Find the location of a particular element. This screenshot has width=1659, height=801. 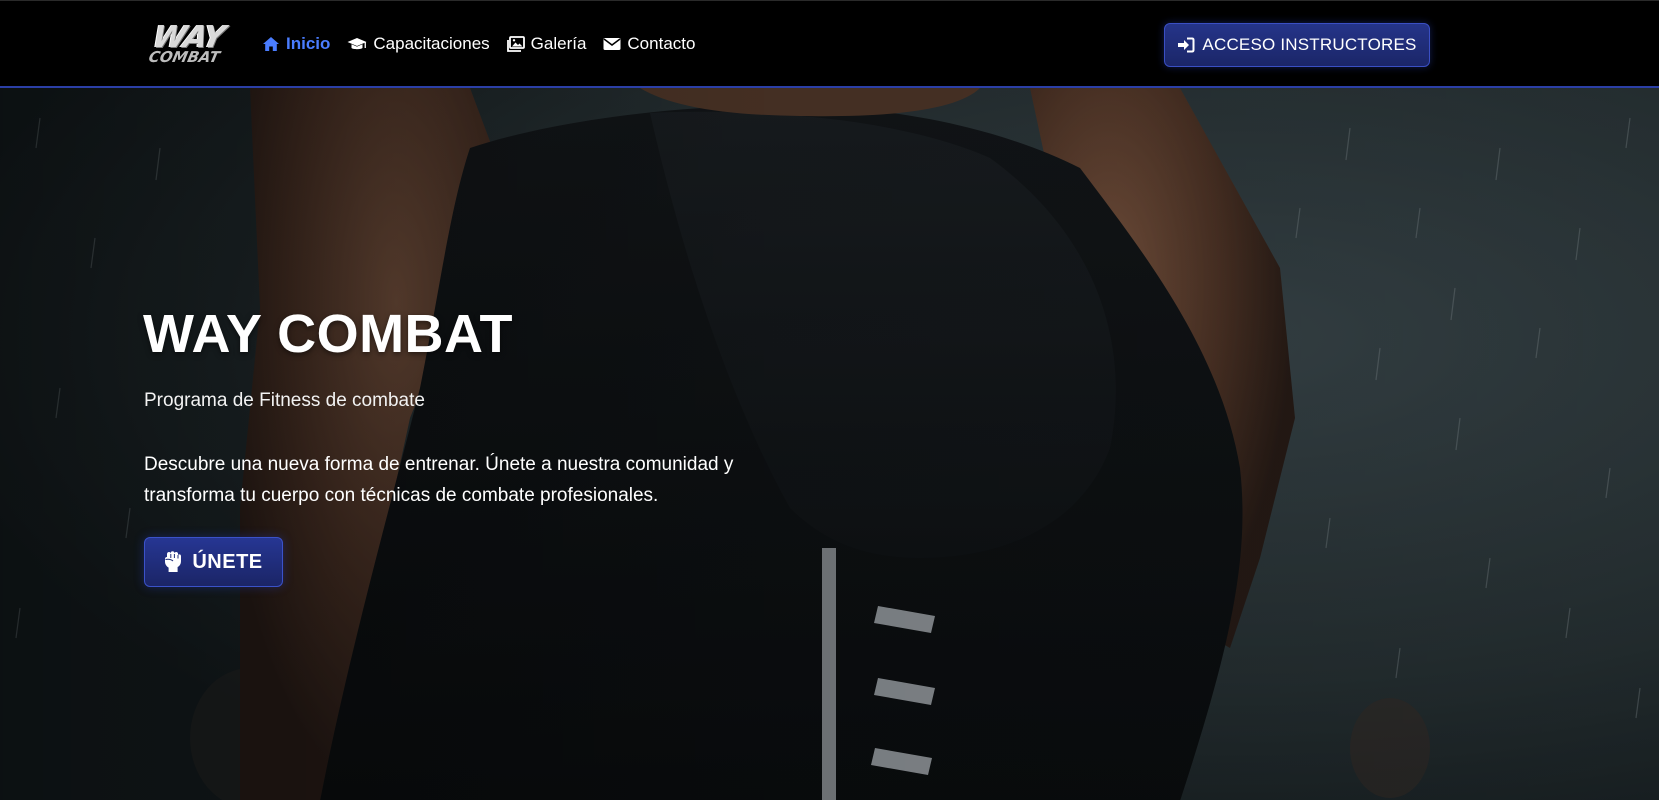

home-icon is located at coordinates (271, 44).